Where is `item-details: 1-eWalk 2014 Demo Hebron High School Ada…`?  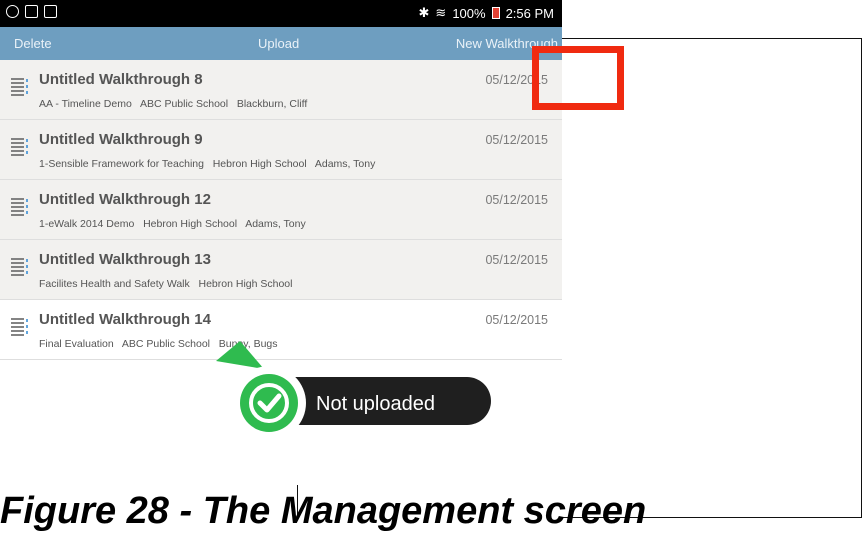 item-details: 1-eWalk 2014 Demo Hebron High School Ada… is located at coordinates (172, 224).